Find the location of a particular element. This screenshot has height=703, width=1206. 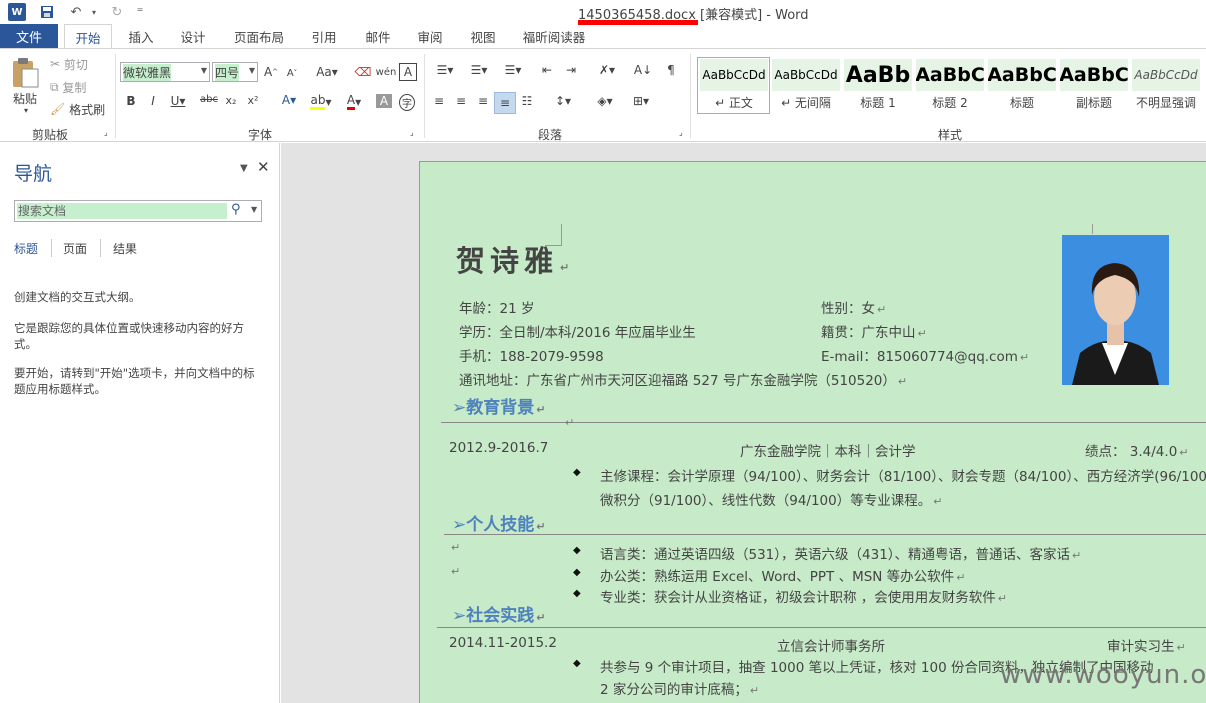

line-spacing-icon: ↕▾ is located at coordinates (563, 101).